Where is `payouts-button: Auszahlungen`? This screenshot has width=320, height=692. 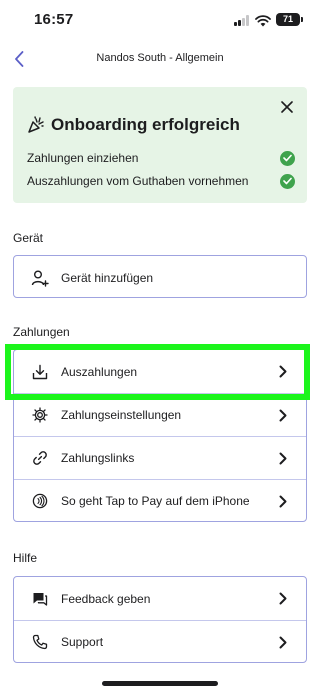 payouts-button: Auszahlungen is located at coordinates (160, 371).